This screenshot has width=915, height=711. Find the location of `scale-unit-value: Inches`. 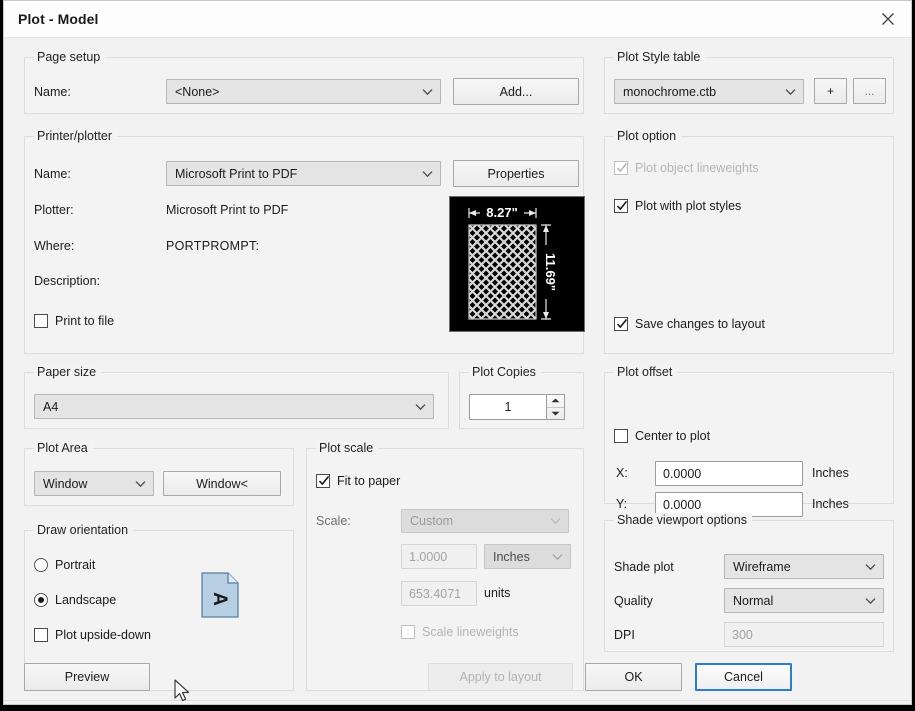

scale-unit-value: Inches is located at coordinates (511, 556).